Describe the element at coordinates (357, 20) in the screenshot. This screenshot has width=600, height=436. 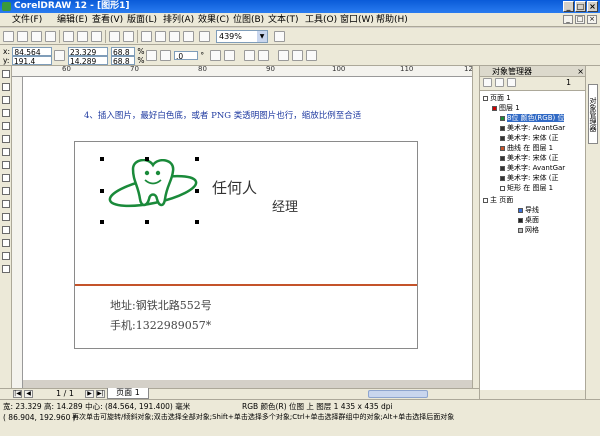
I see `menu-window: 窗口(W)` at that location.